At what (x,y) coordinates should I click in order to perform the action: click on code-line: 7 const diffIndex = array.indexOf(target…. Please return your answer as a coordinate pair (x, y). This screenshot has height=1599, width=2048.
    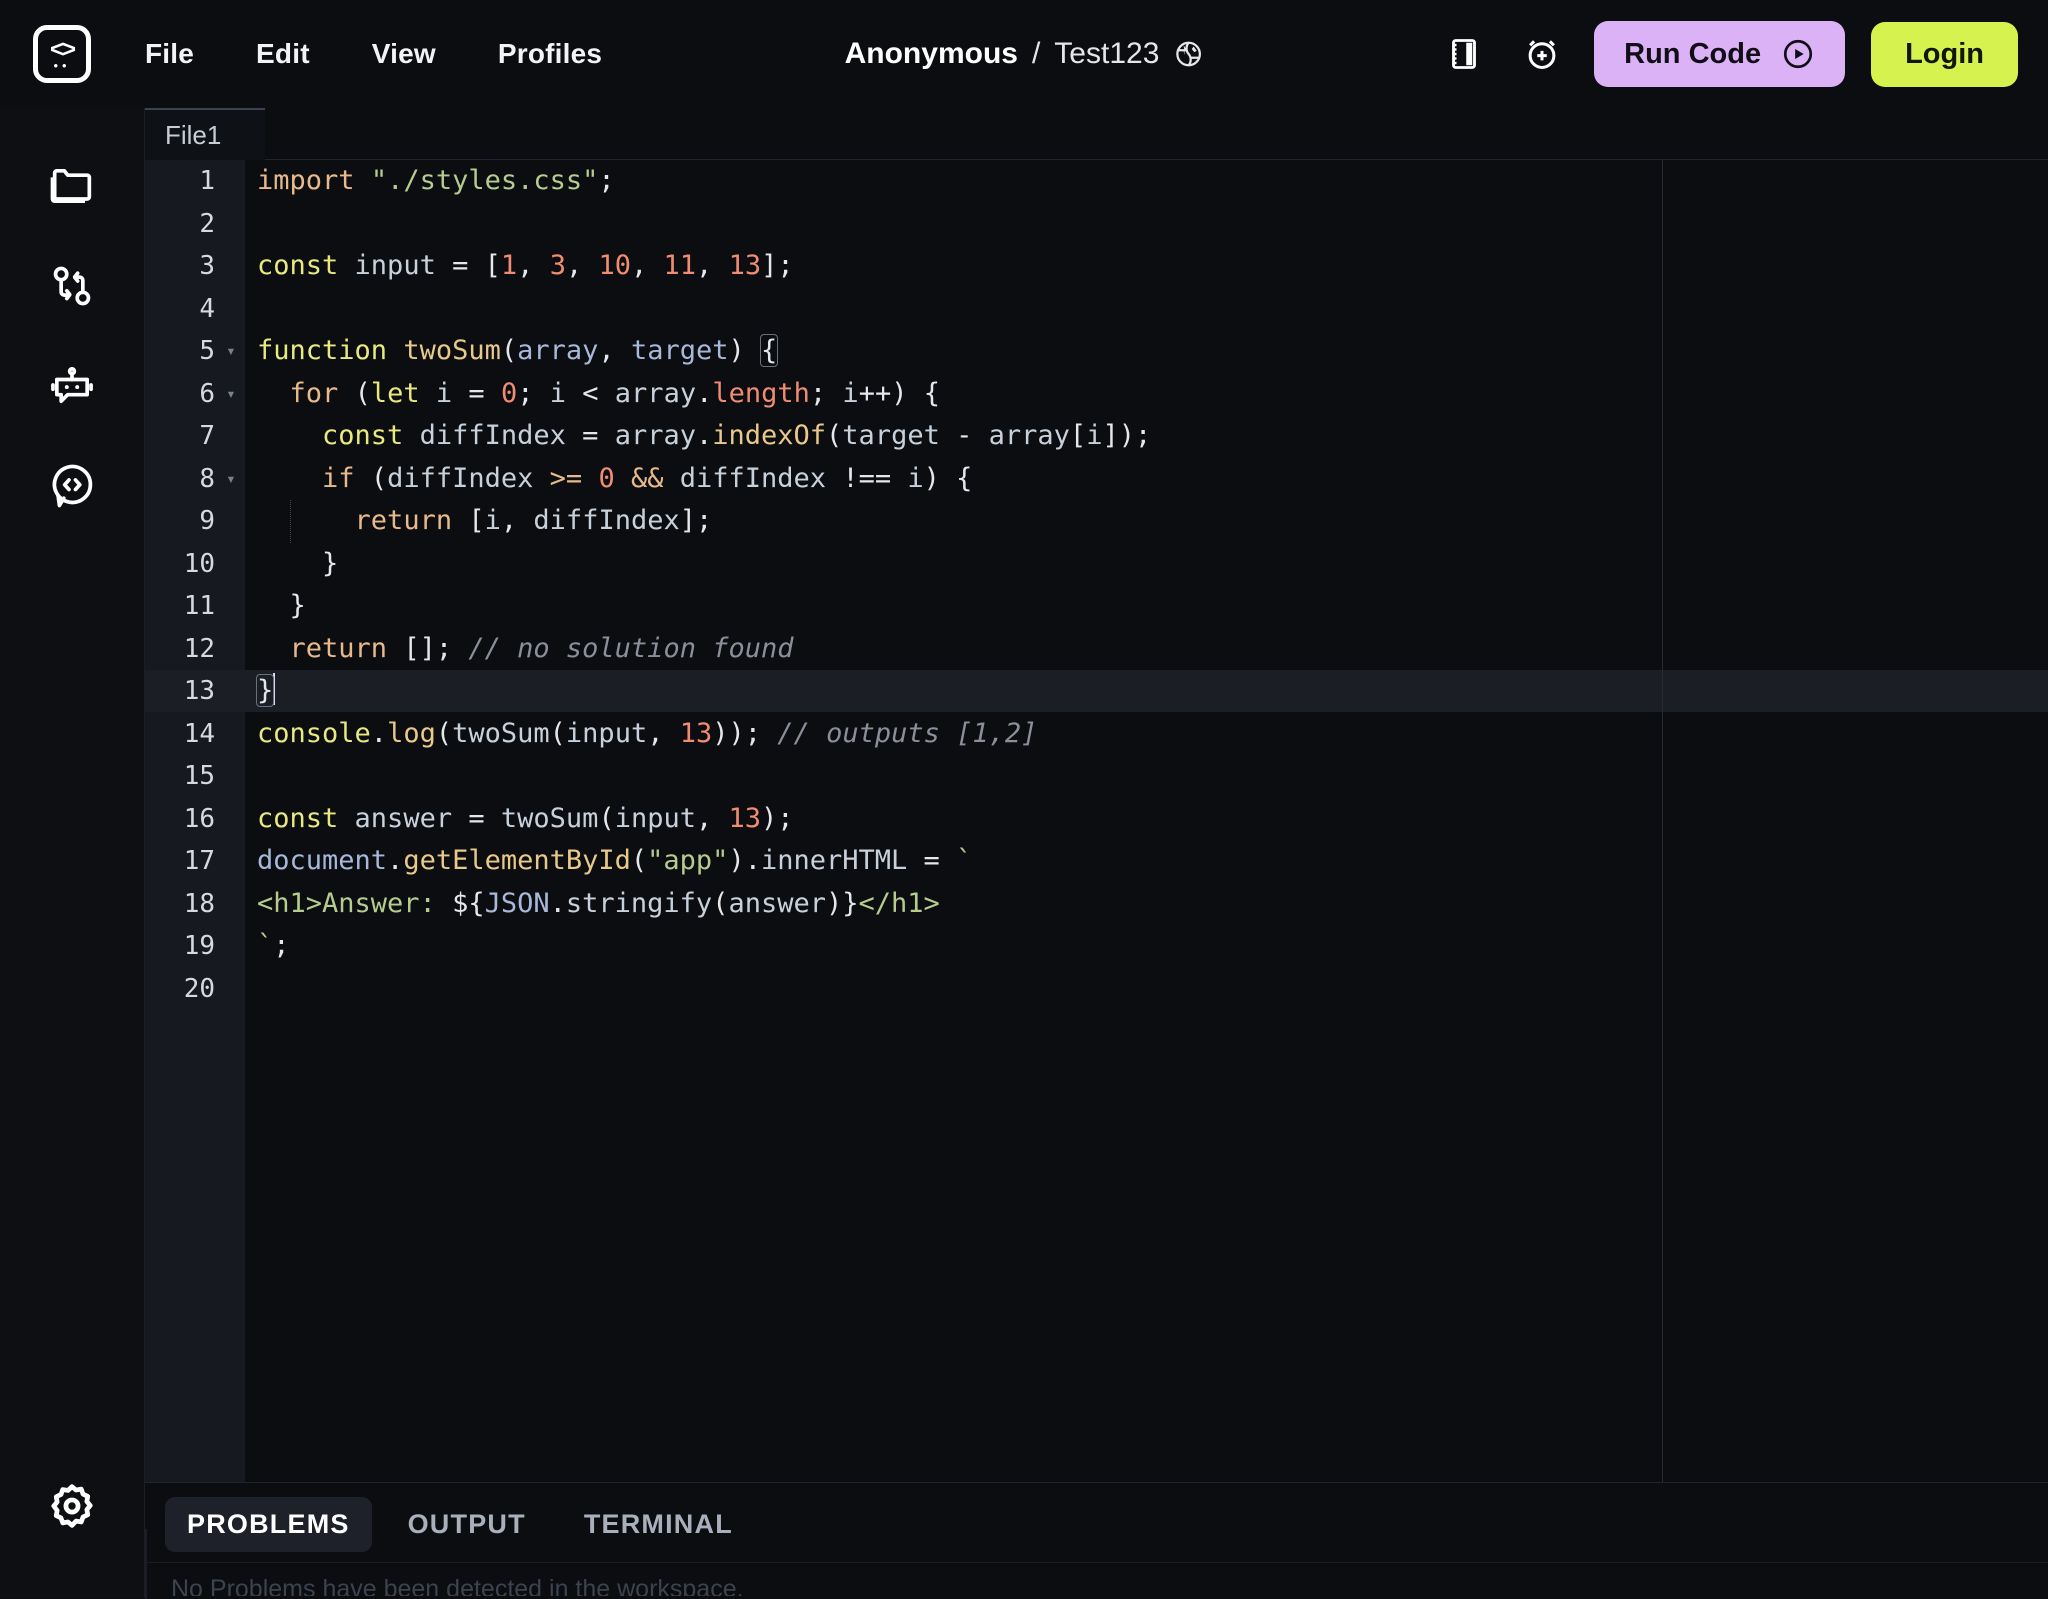
    Looking at the image, I should click on (1096, 436).